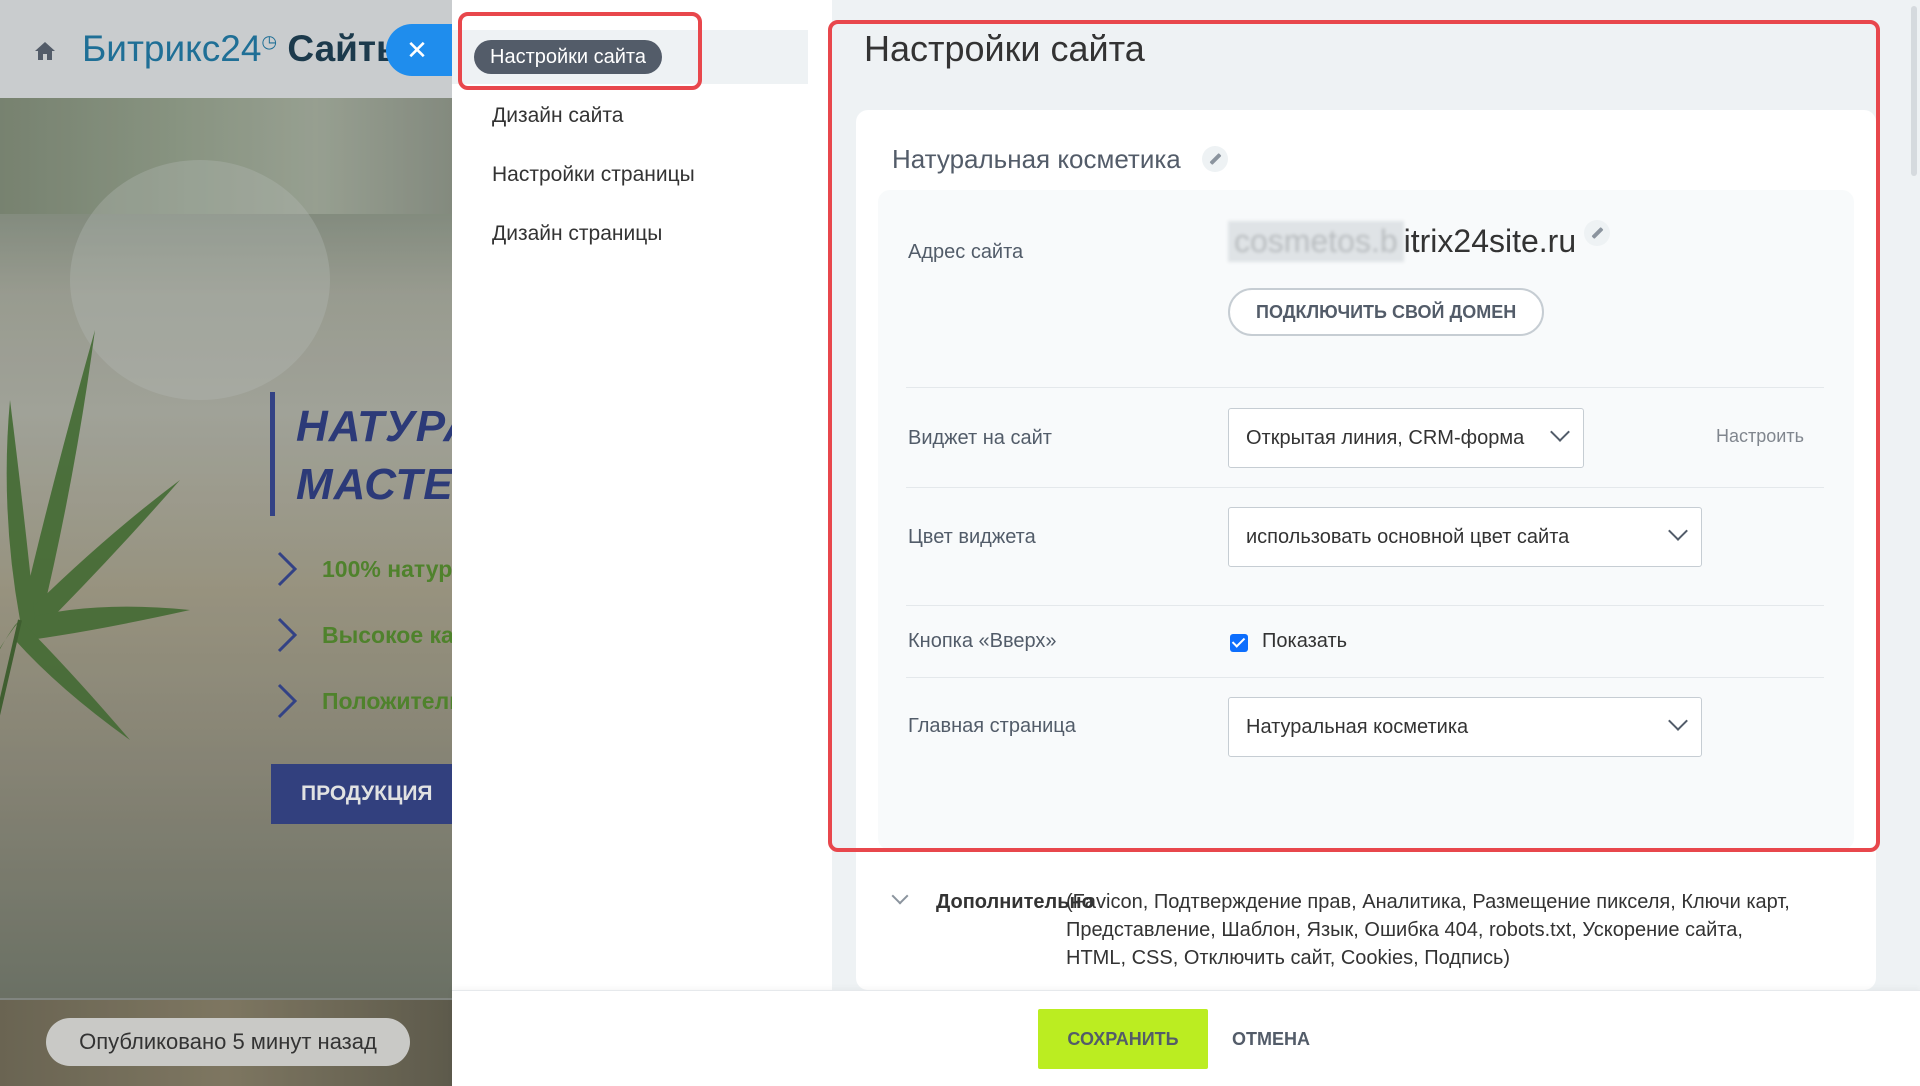  Describe the element at coordinates (1257, 958) in the screenshot. I see `additional-link: Отключить сайт` at that location.